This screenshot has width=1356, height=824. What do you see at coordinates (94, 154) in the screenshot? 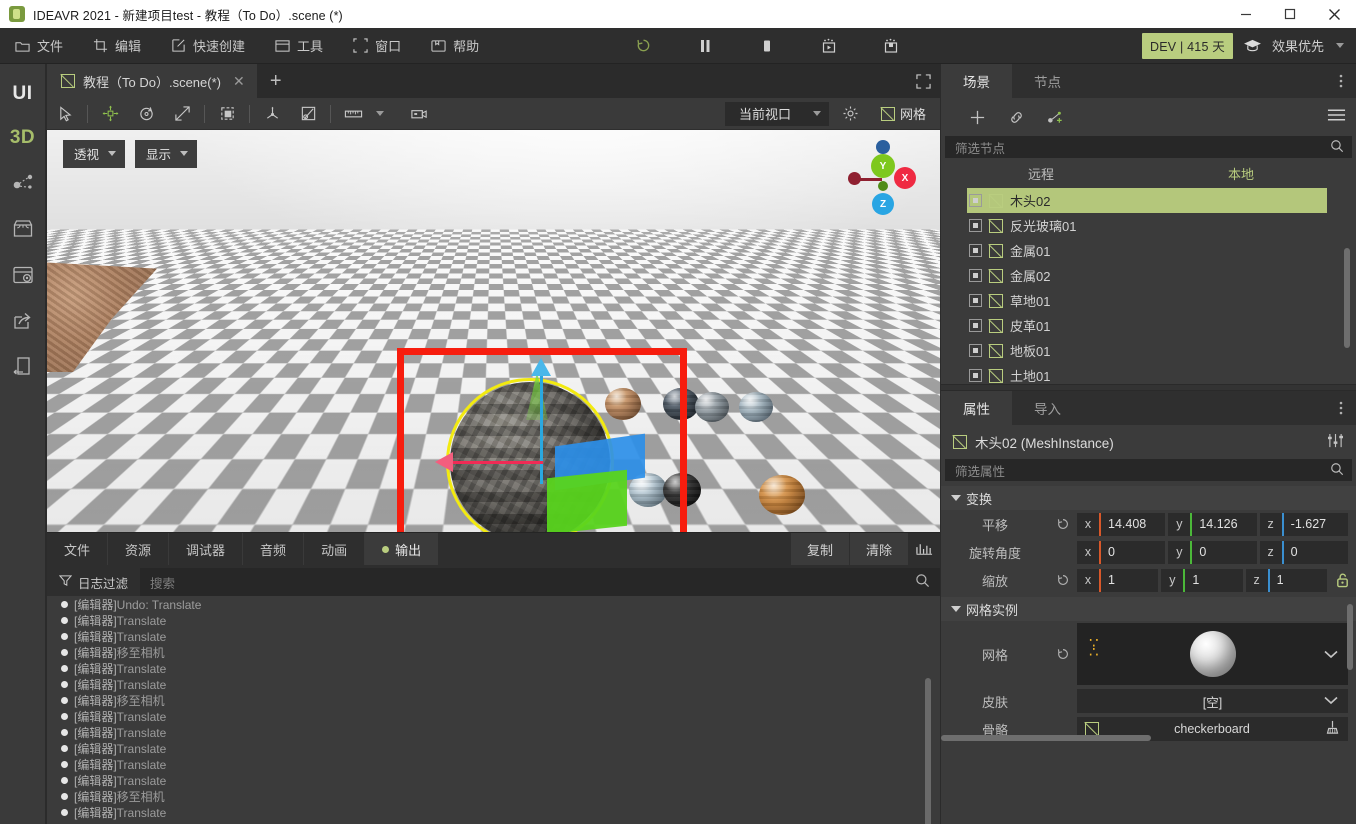
I see `perspective-button: 透视` at bounding box center [94, 154].